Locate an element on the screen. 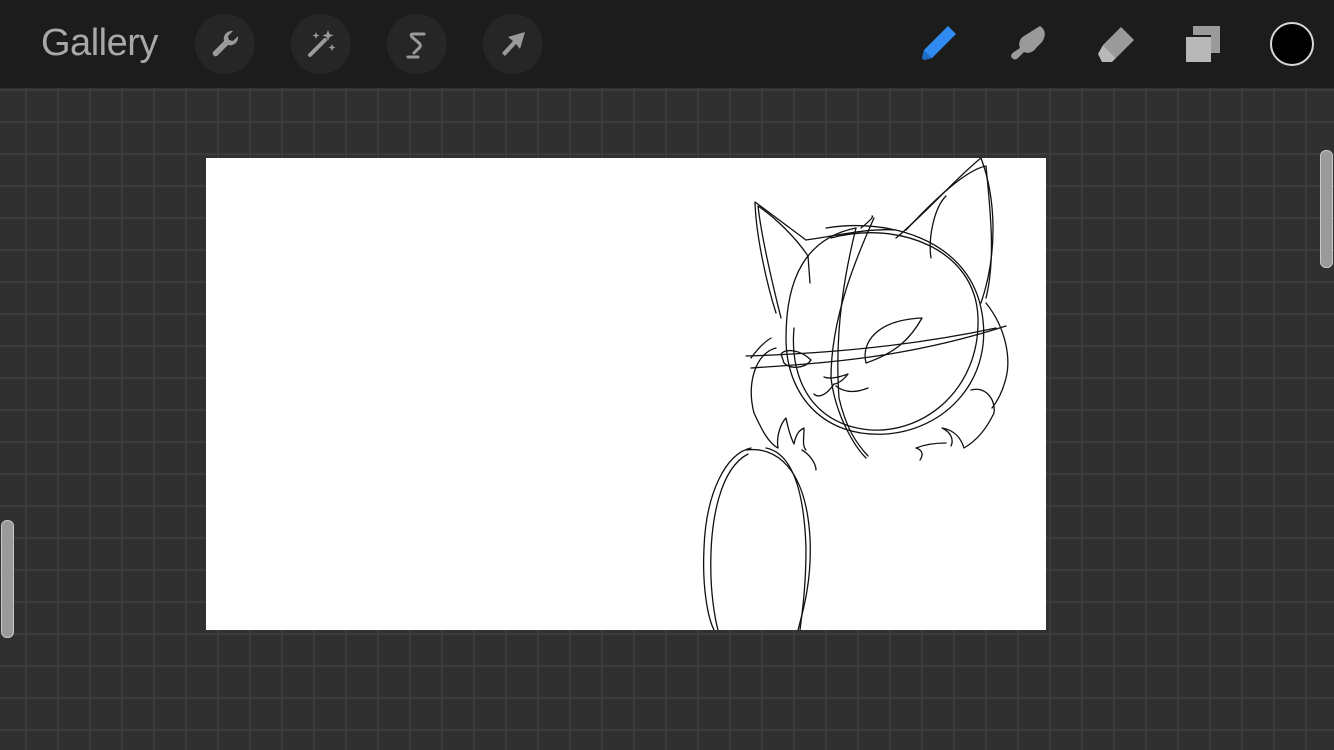 Image resolution: width=1334 pixels, height=750 pixels. erase-button is located at coordinates (1116, 44).